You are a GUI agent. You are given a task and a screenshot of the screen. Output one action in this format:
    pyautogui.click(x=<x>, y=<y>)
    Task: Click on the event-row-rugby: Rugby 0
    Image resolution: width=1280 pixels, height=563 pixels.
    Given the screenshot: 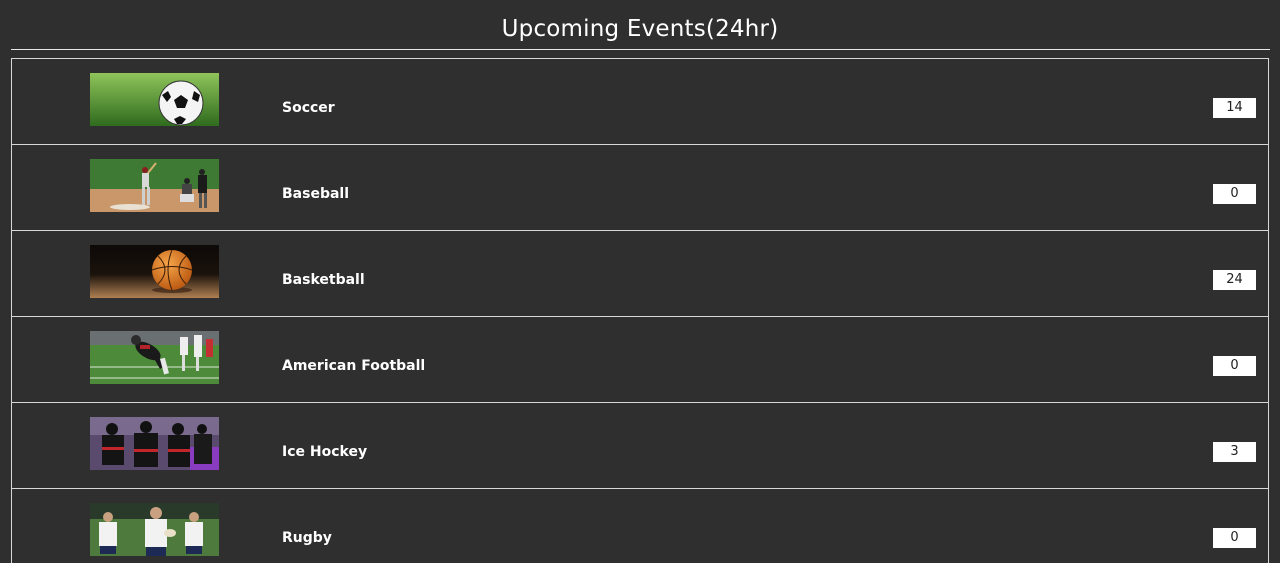 What is the action you would take?
    pyautogui.click(x=640, y=526)
    